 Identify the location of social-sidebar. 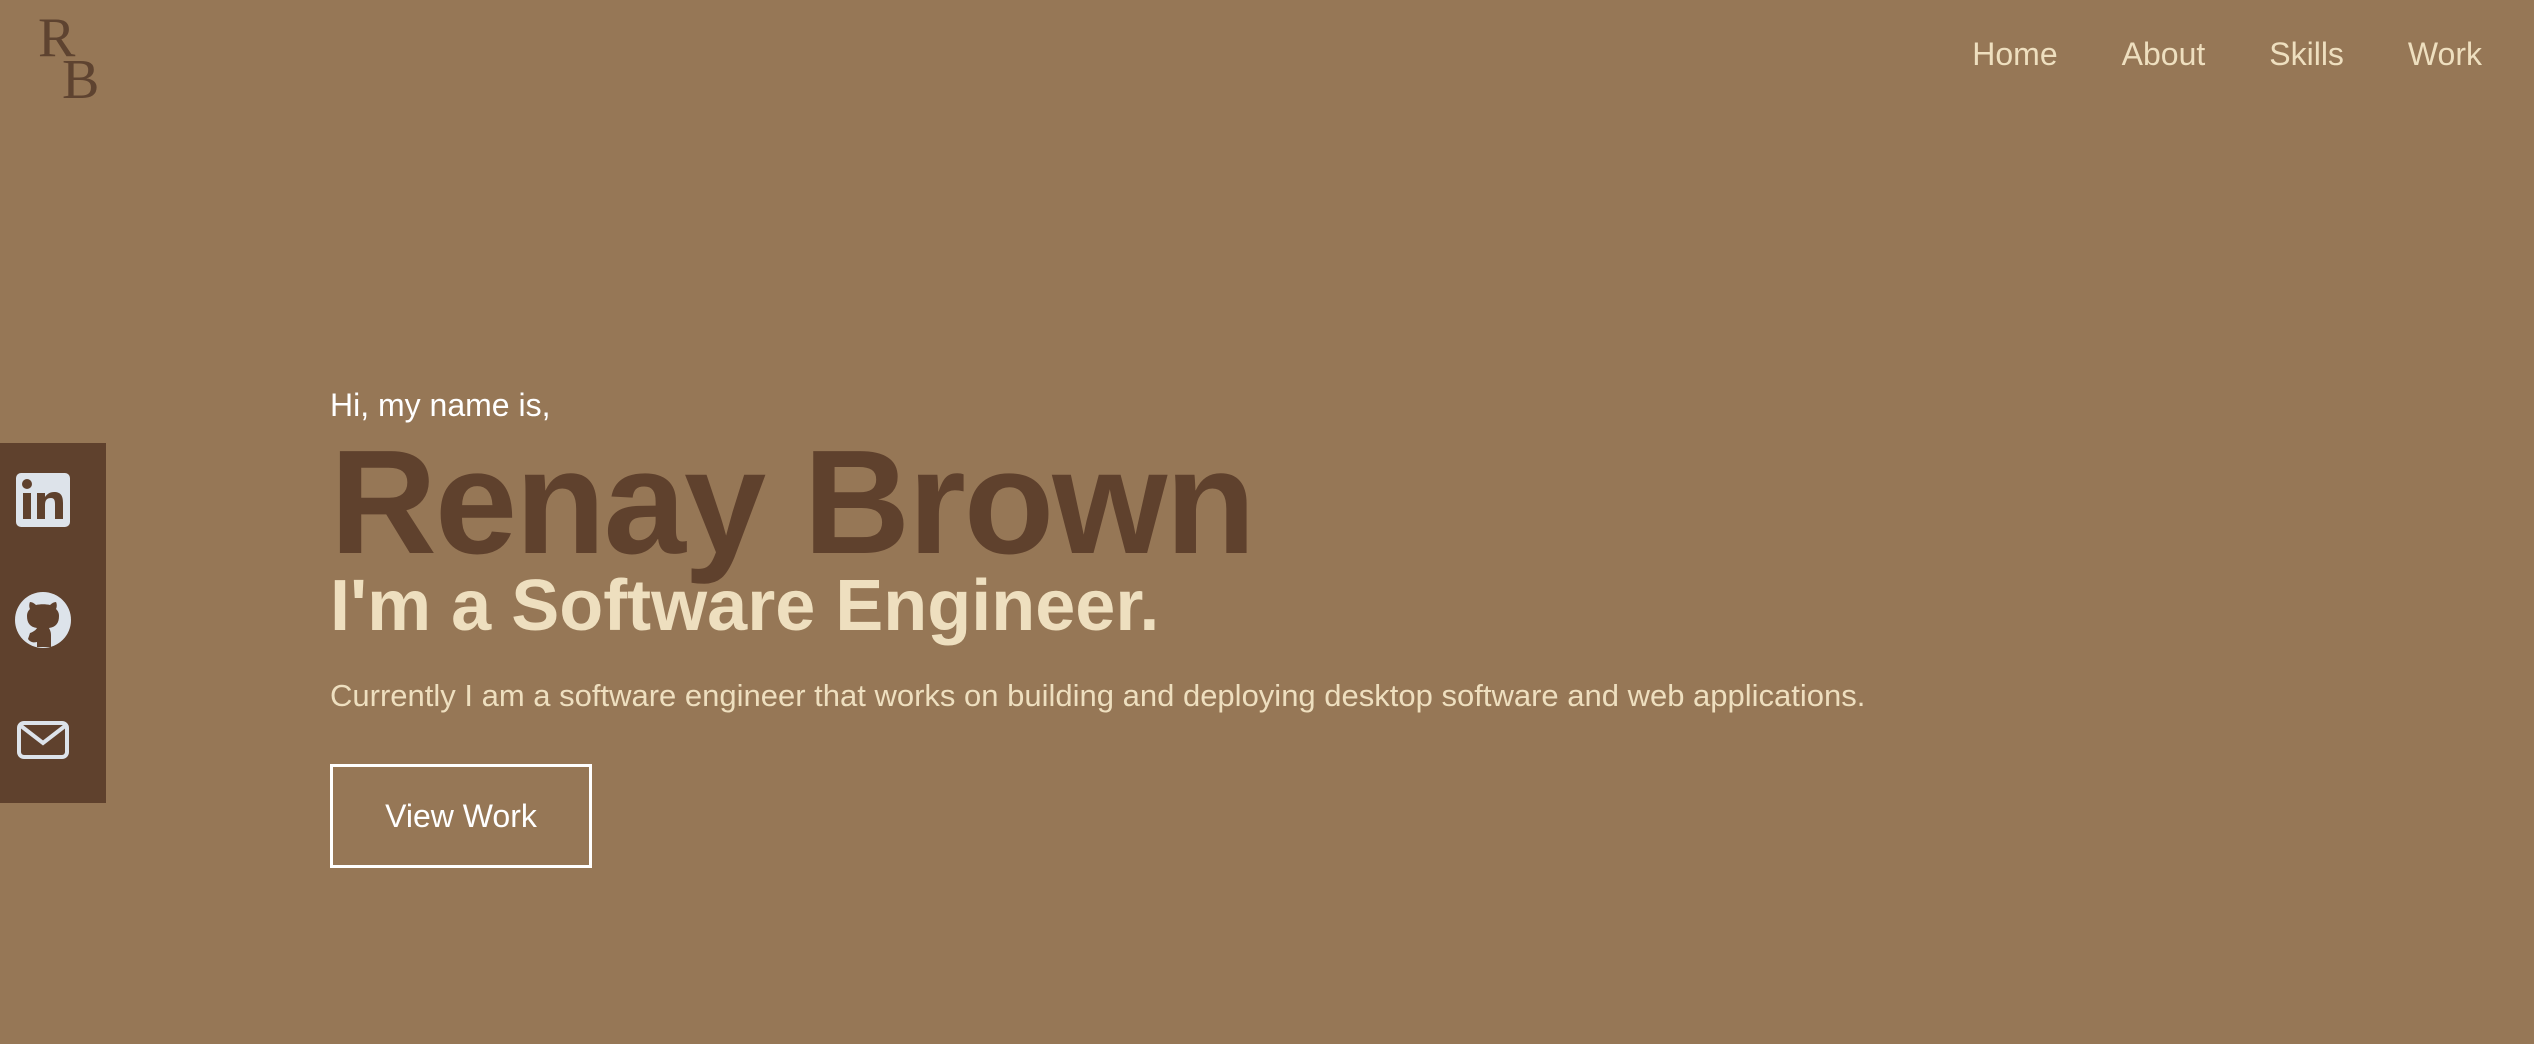
(53, 623).